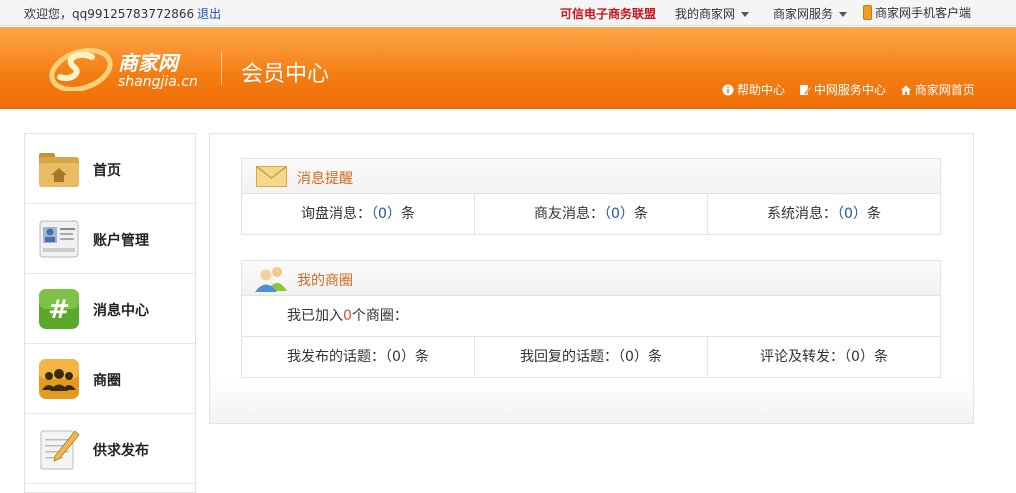 The width and height of the screenshot is (1016, 493). Describe the element at coordinates (654, 357) in the screenshot. I see `my-replies-unit: 条` at that location.